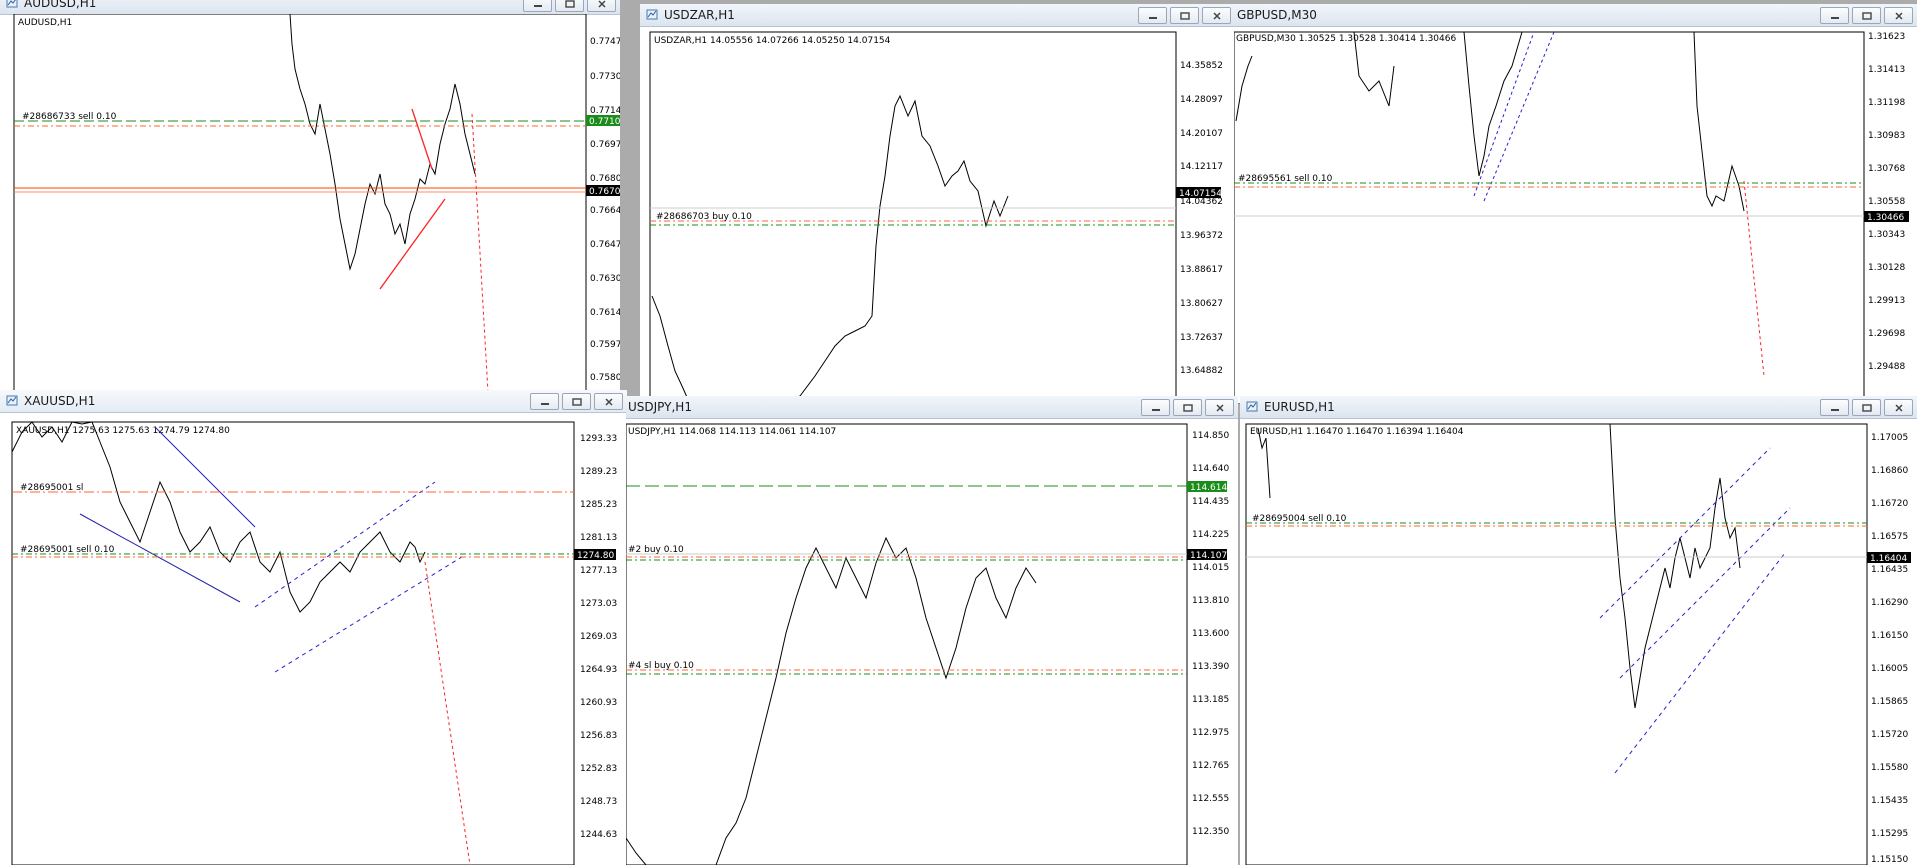 This screenshot has width=1917, height=865. Describe the element at coordinates (1885, 218) in the screenshot. I see `price-badge-text: 1.30466` at that location.